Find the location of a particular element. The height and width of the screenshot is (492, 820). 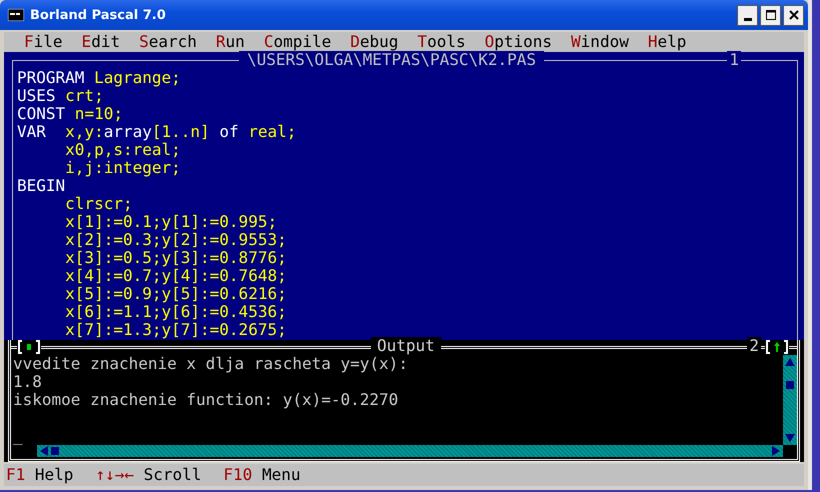

output-line: vvedite znachenie x dlja rascheta y=y(x): is located at coordinates (210, 363).